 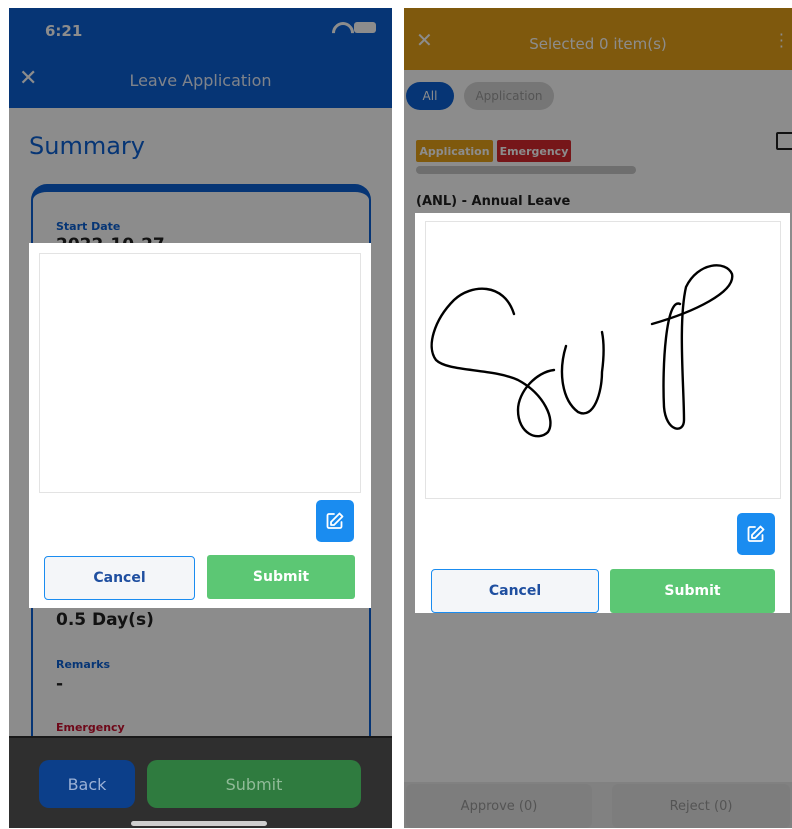 I want to click on home-indicator, so click(x=199, y=823).